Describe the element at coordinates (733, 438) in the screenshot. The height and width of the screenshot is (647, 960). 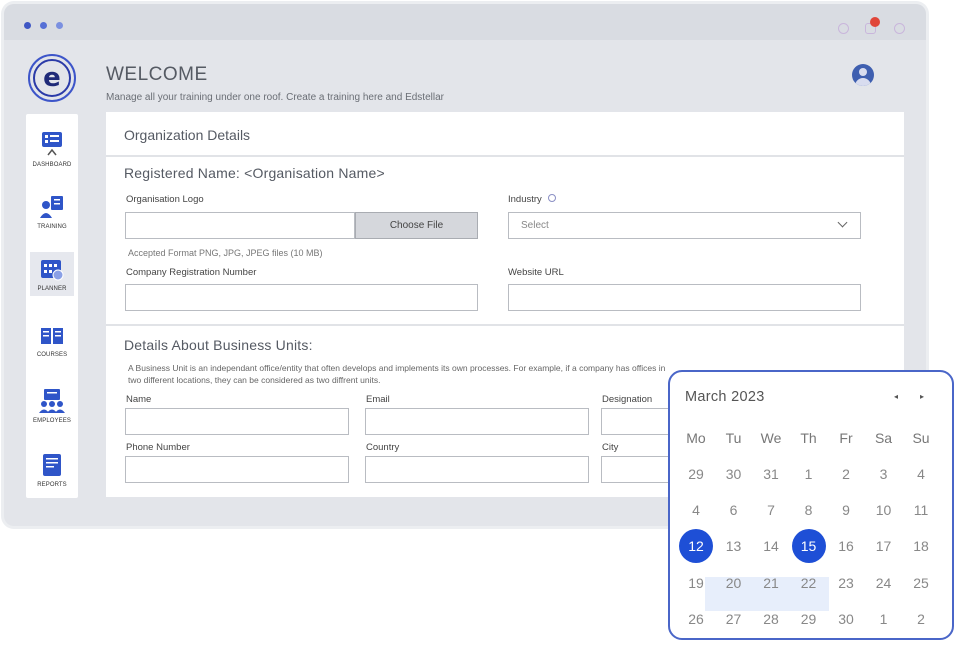
I see `weekday-header: Tu` at that location.